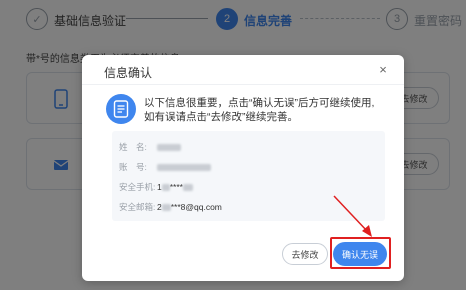  I want to click on phone-value: 1 ****, so click(175, 187).